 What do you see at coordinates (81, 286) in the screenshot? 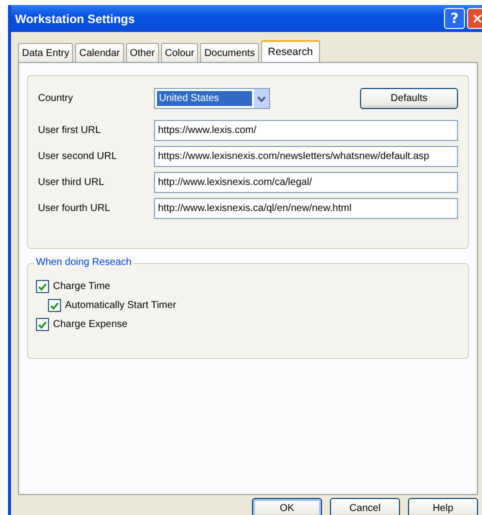
I see `checkbox-label: Charge Time` at bounding box center [81, 286].